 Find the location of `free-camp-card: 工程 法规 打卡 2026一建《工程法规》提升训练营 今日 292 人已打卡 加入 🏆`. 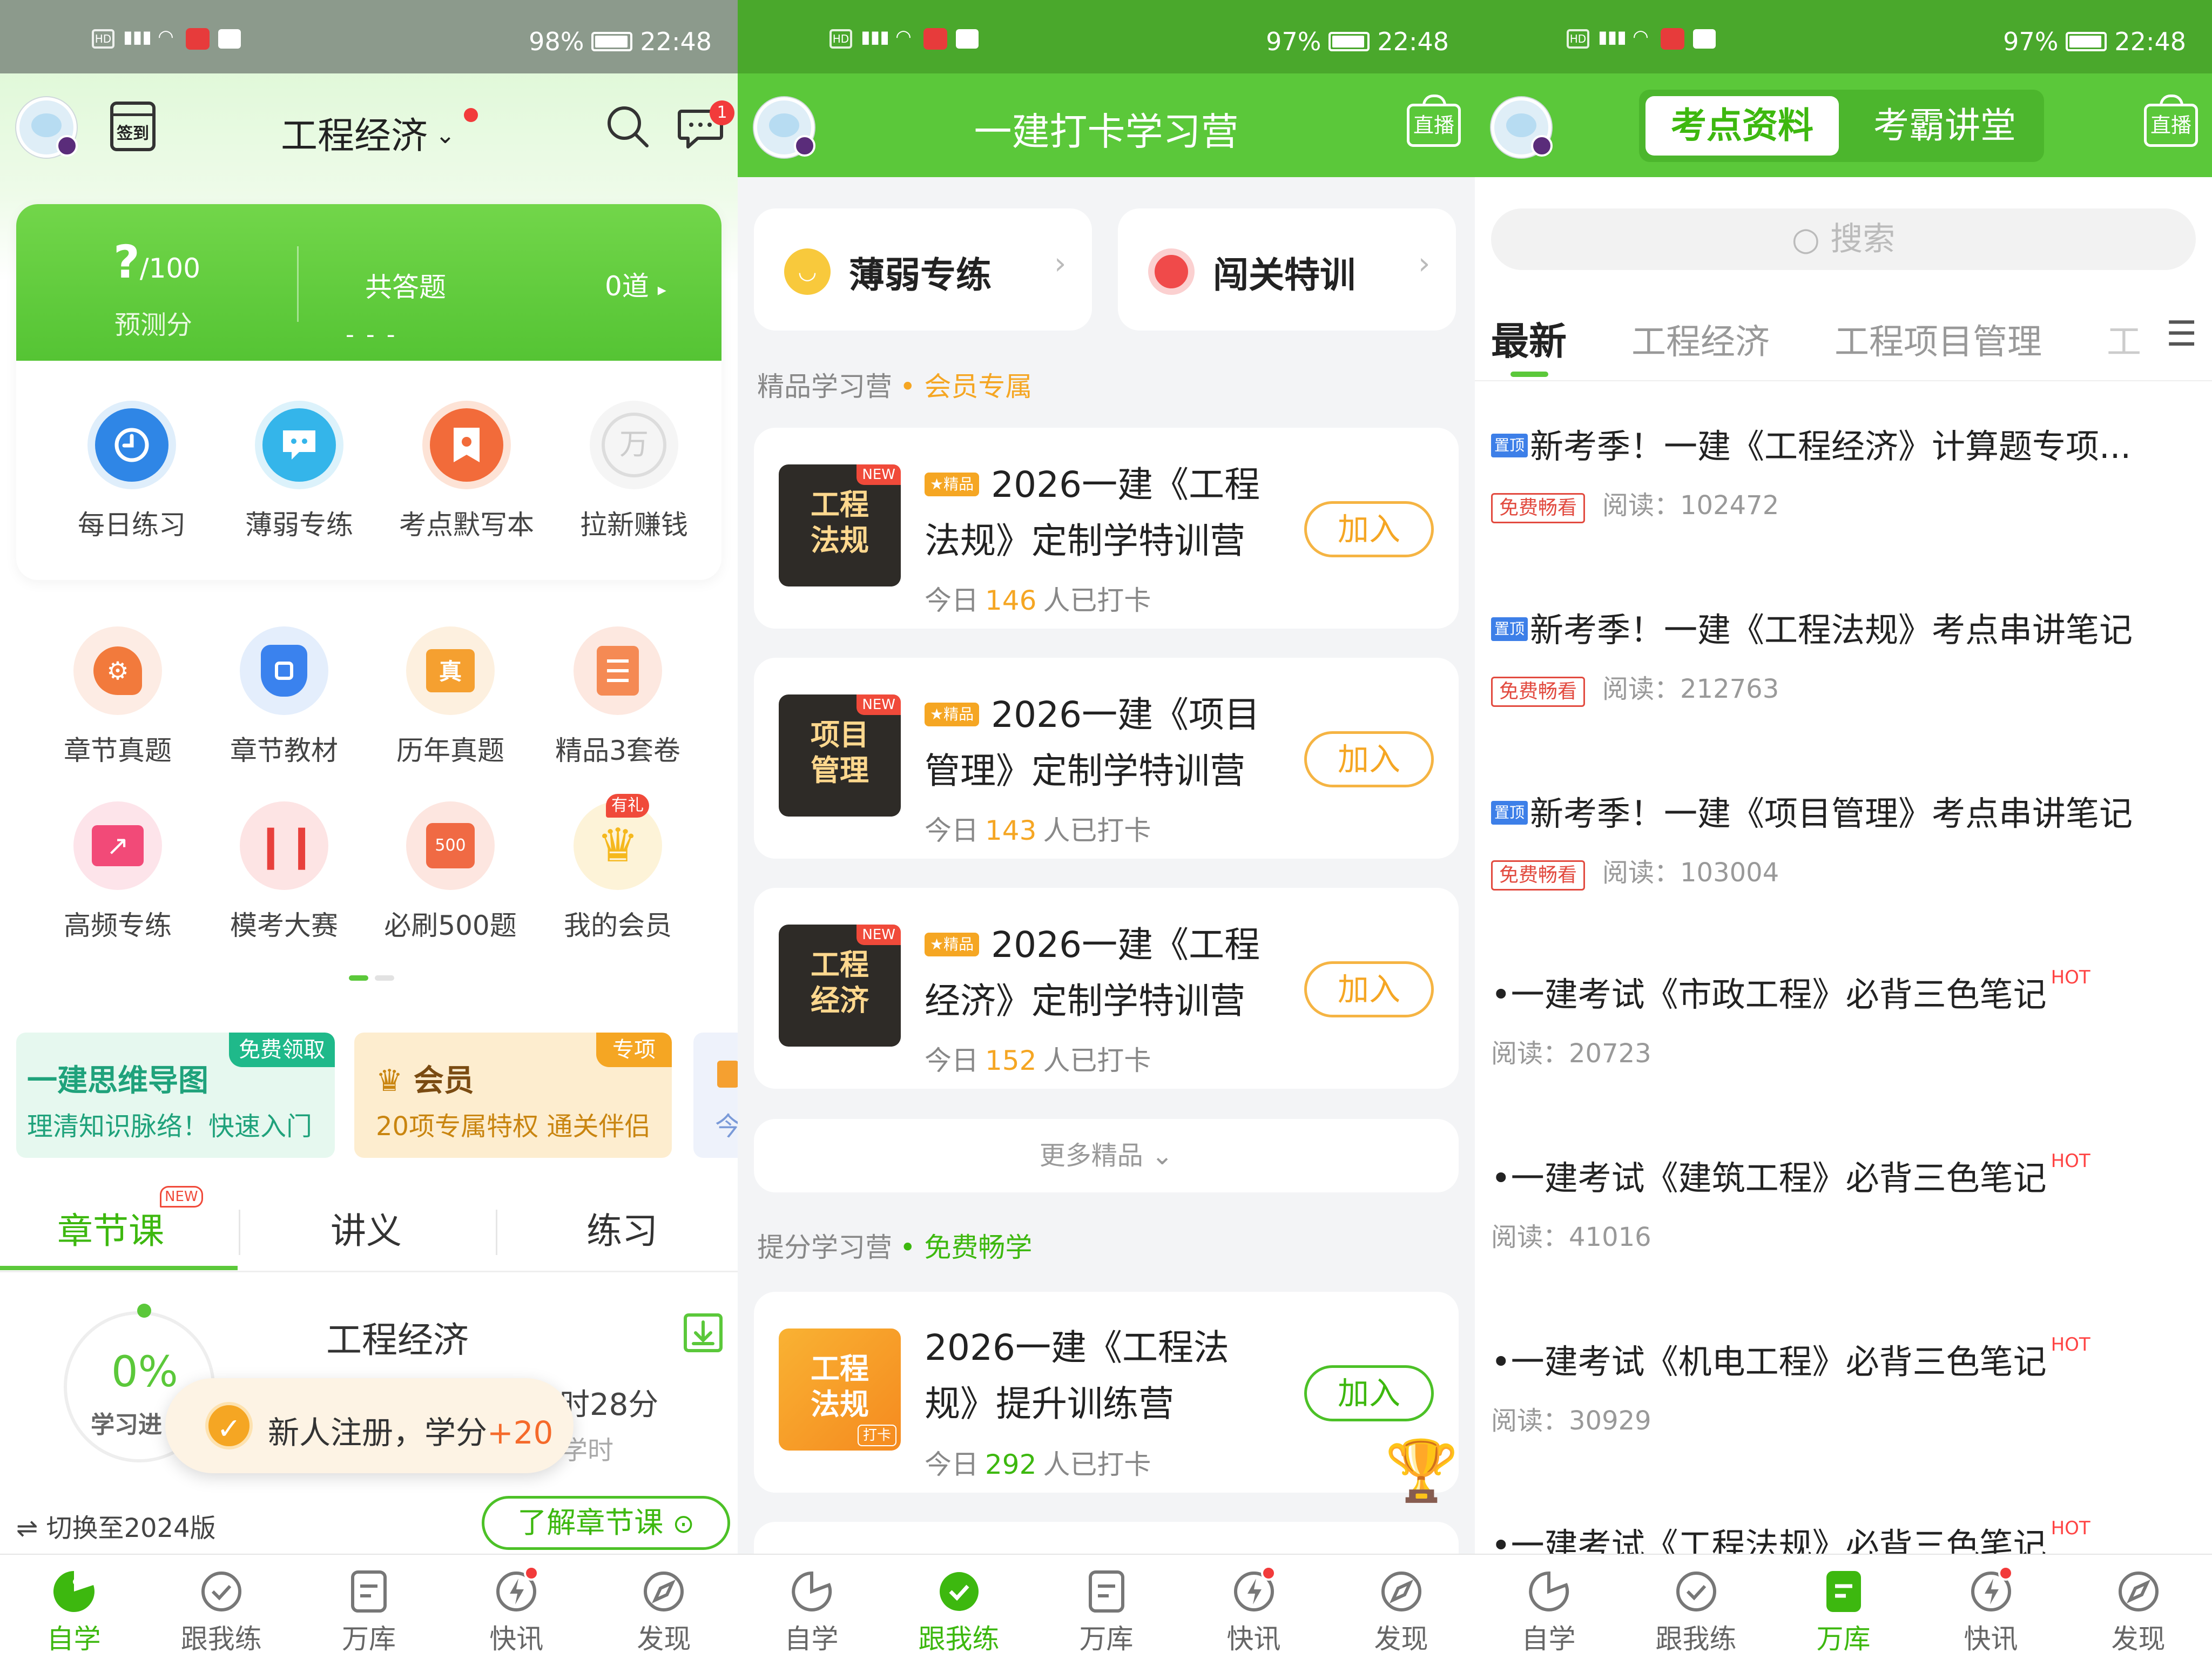

free-camp-card: 工程 法规 打卡 2026一建《工程法规》提升训练营 今日 292 人已打卡 加入 🏆 is located at coordinates (1106, 1396).